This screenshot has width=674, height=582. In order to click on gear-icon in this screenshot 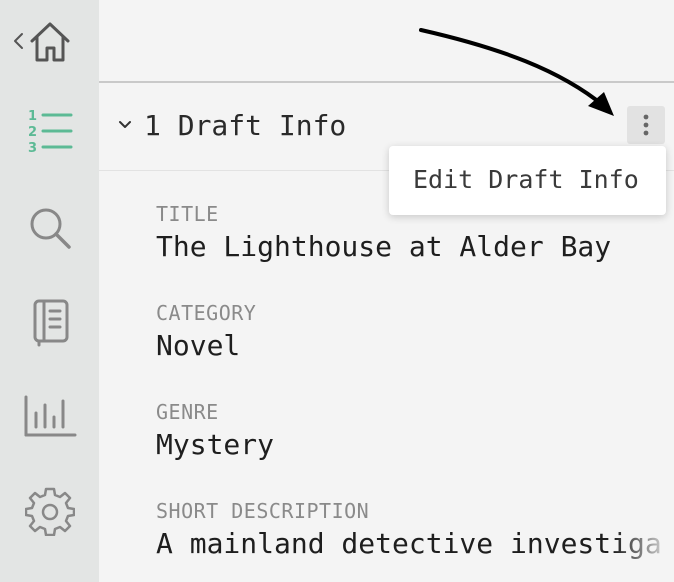, I will do `click(50, 511)`.